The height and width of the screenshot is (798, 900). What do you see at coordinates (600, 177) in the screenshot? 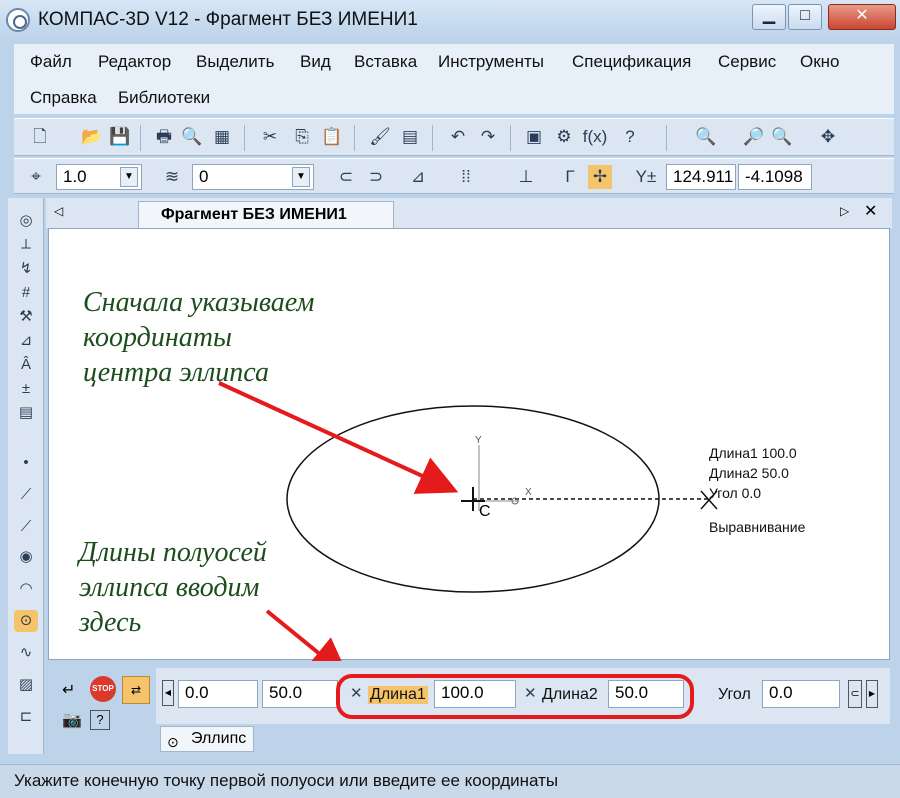
I see `snap-active-icon: ✢` at bounding box center [600, 177].